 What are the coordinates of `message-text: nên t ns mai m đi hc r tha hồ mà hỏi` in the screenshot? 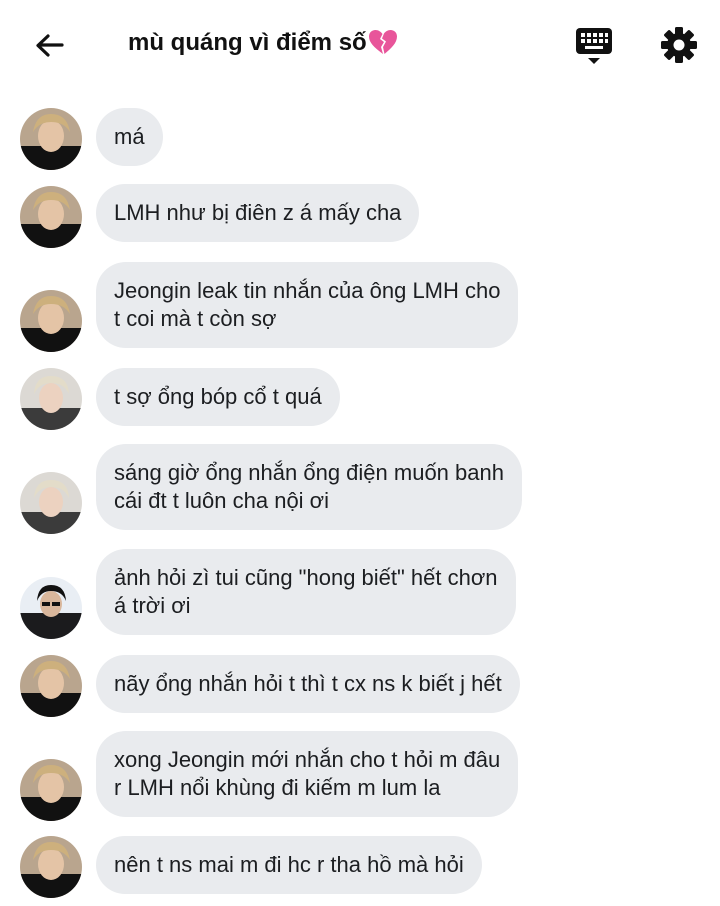 It's located at (289, 864).